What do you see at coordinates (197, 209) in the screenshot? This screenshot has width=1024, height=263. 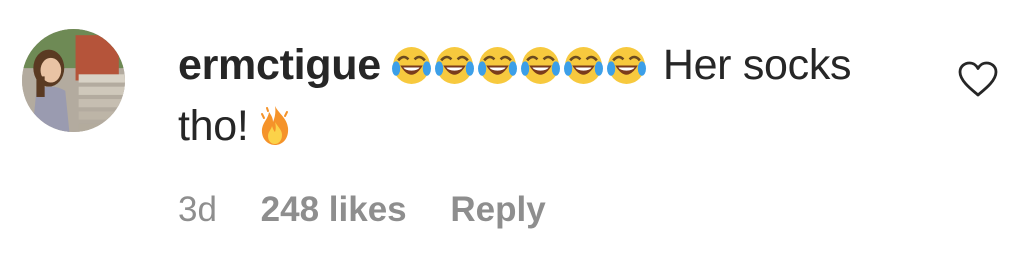 I see `comment-timestamp: 3d` at bounding box center [197, 209].